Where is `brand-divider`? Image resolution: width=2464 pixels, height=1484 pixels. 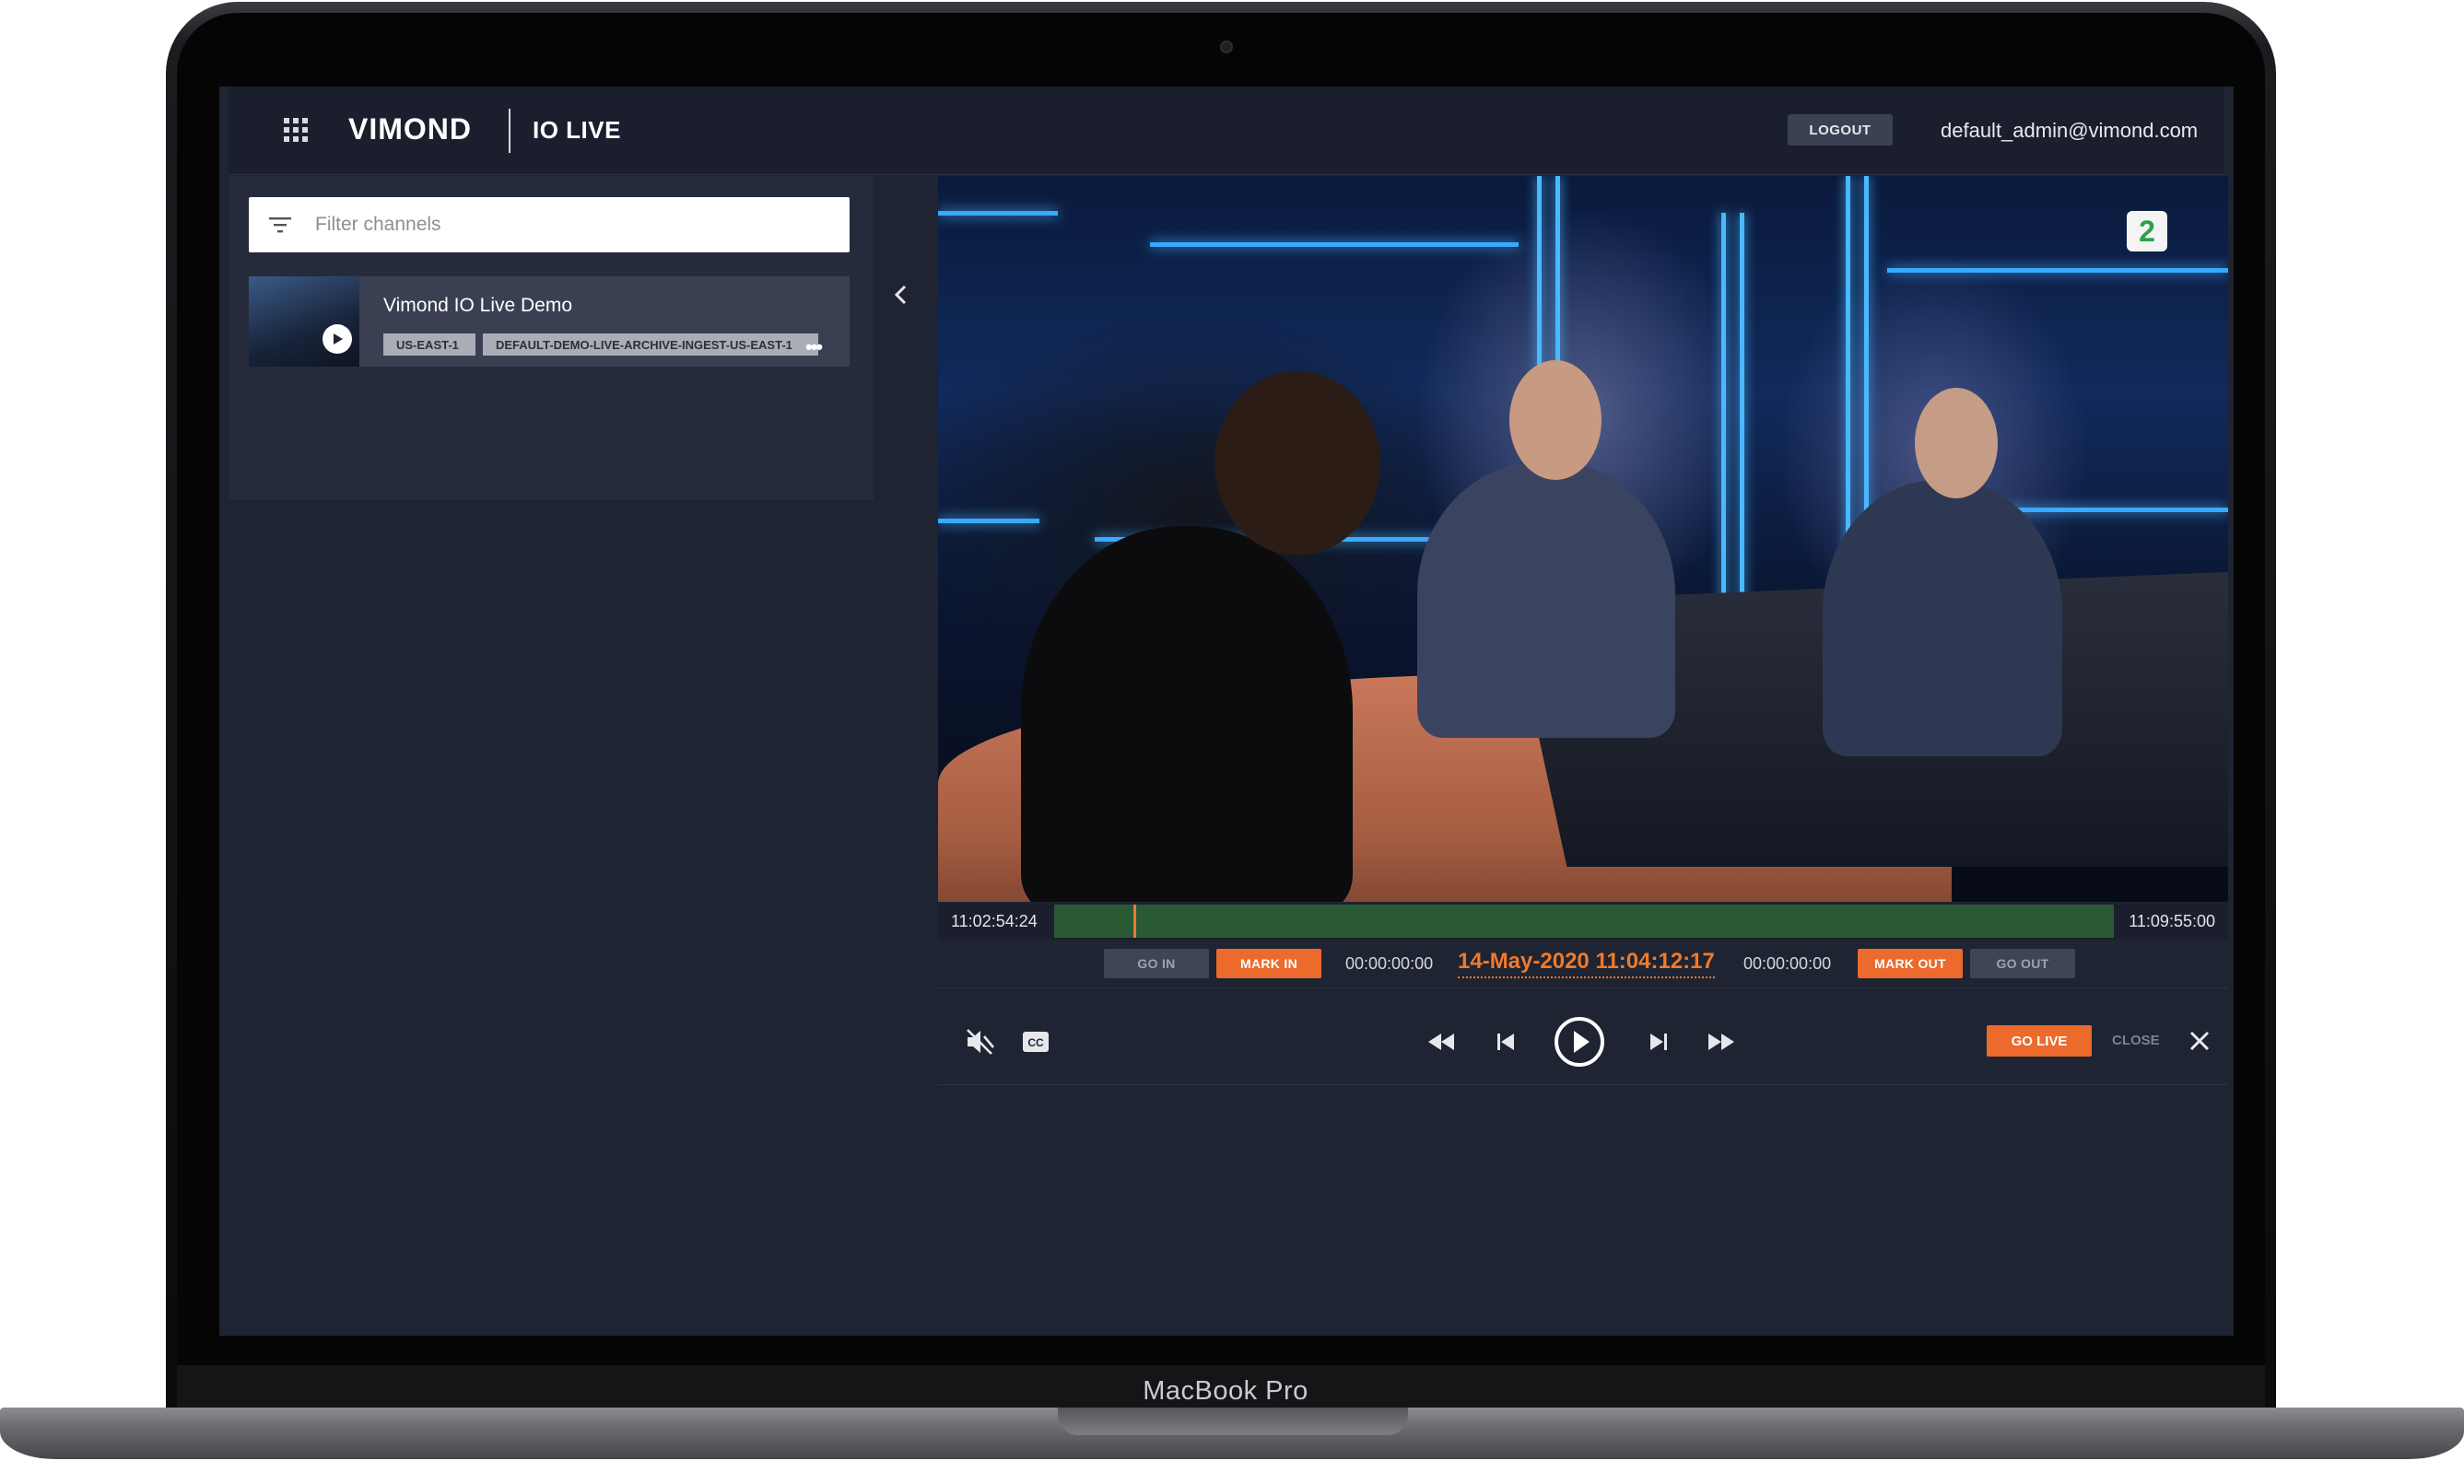 brand-divider is located at coordinates (509, 131).